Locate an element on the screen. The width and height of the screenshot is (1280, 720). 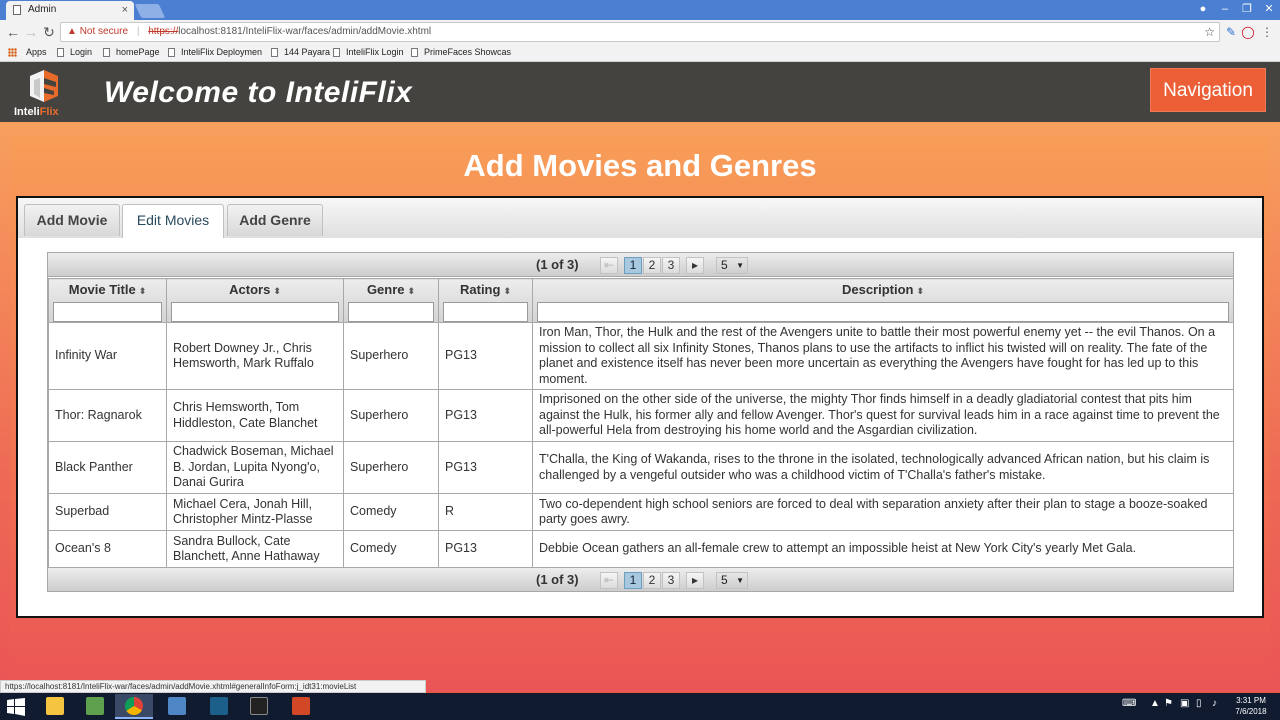
chevron-up-icon: ▲ is located at coordinates (1155, 703).